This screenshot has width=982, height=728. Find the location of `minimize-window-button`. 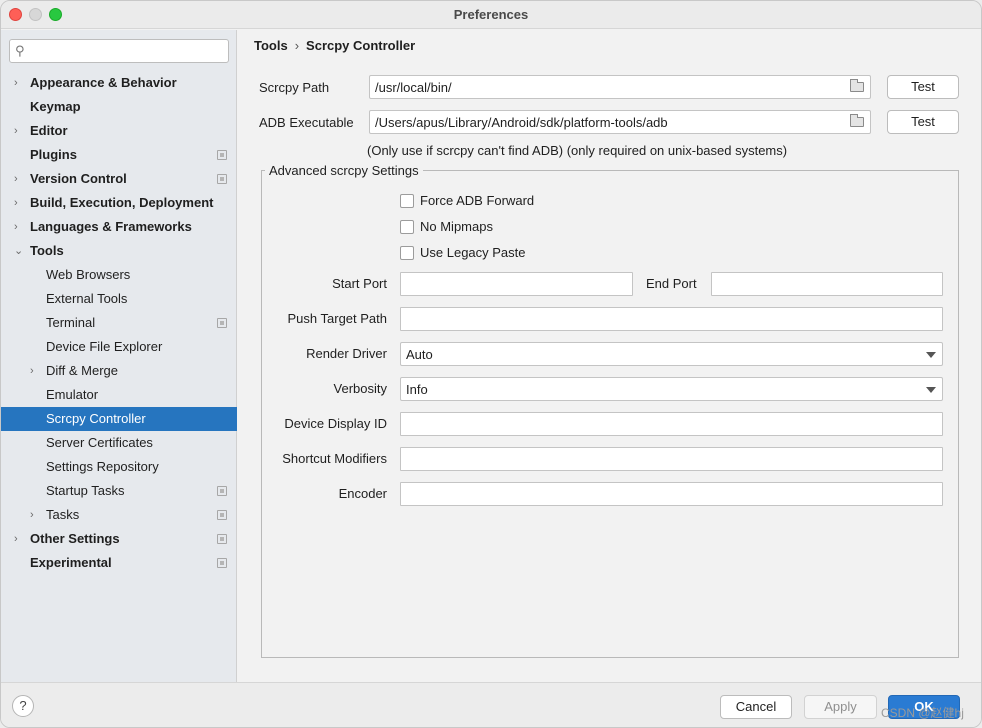

minimize-window-button is located at coordinates (35, 14).